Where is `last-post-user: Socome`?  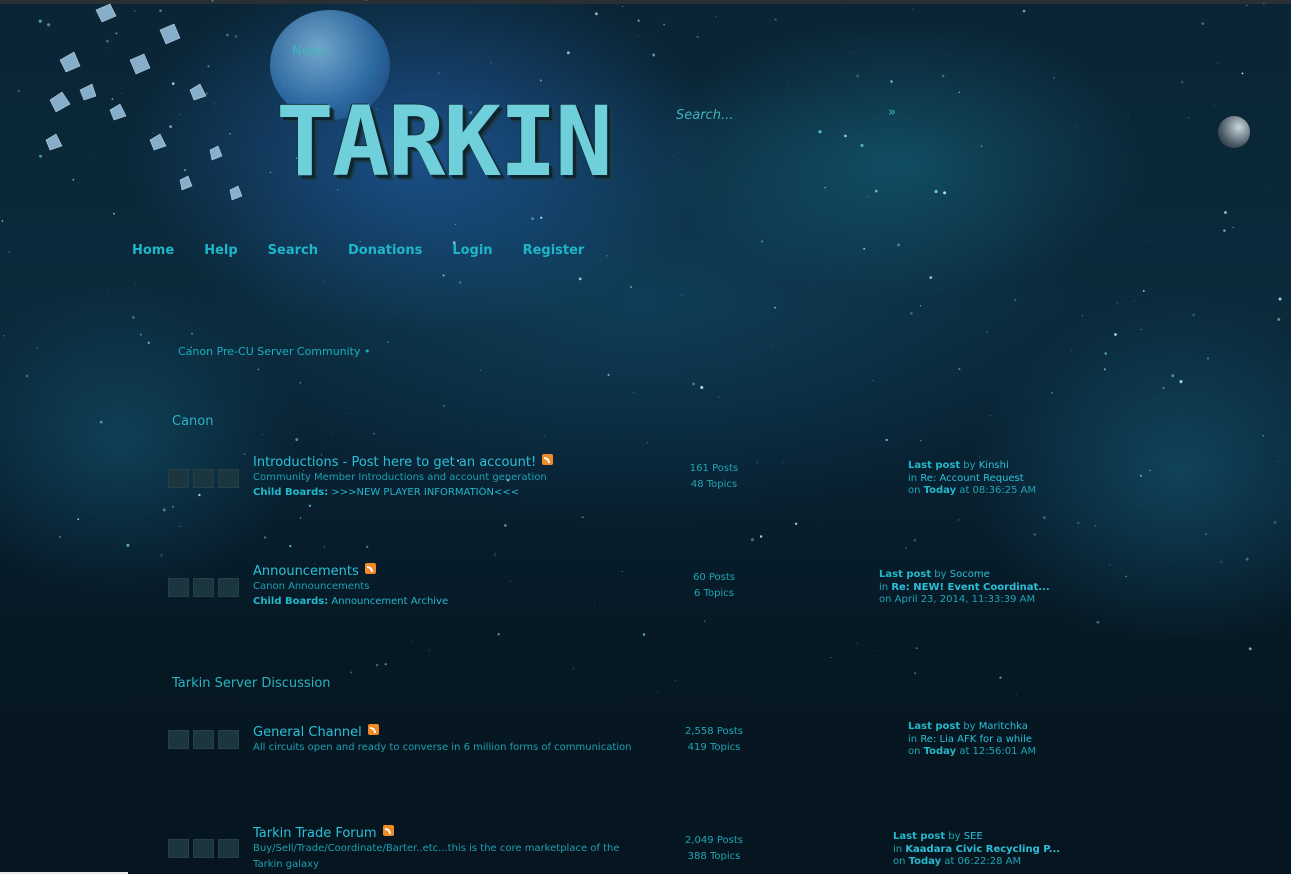
last-post-user: Socome is located at coordinates (970, 574).